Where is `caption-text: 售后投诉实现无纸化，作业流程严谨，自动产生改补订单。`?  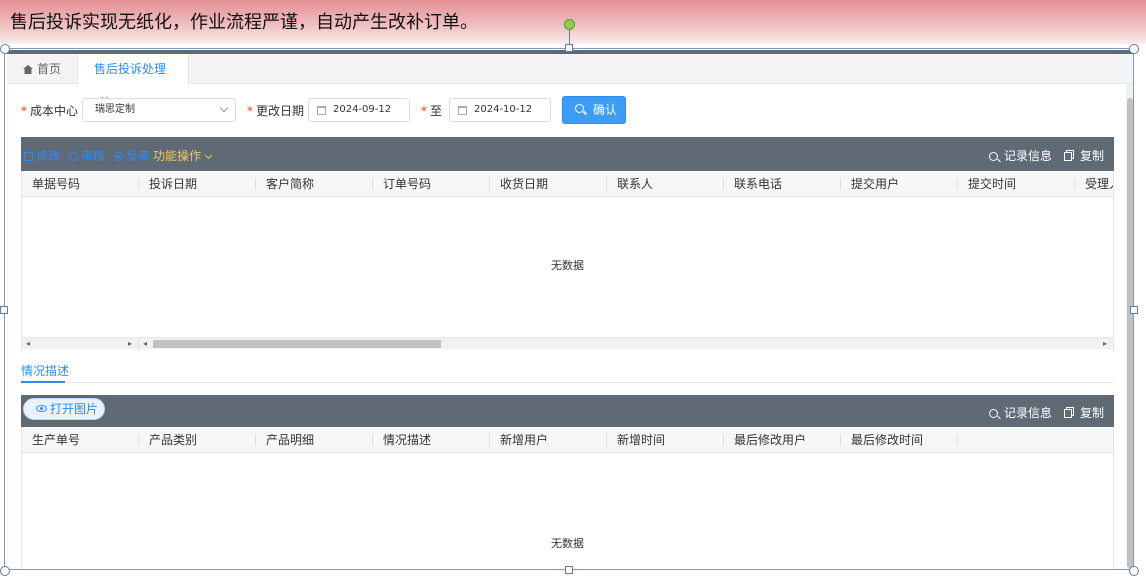 caption-text: 售后投诉实现无纸化，作业流程严谨，自动产生改补订单。 is located at coordinates (244, 22).